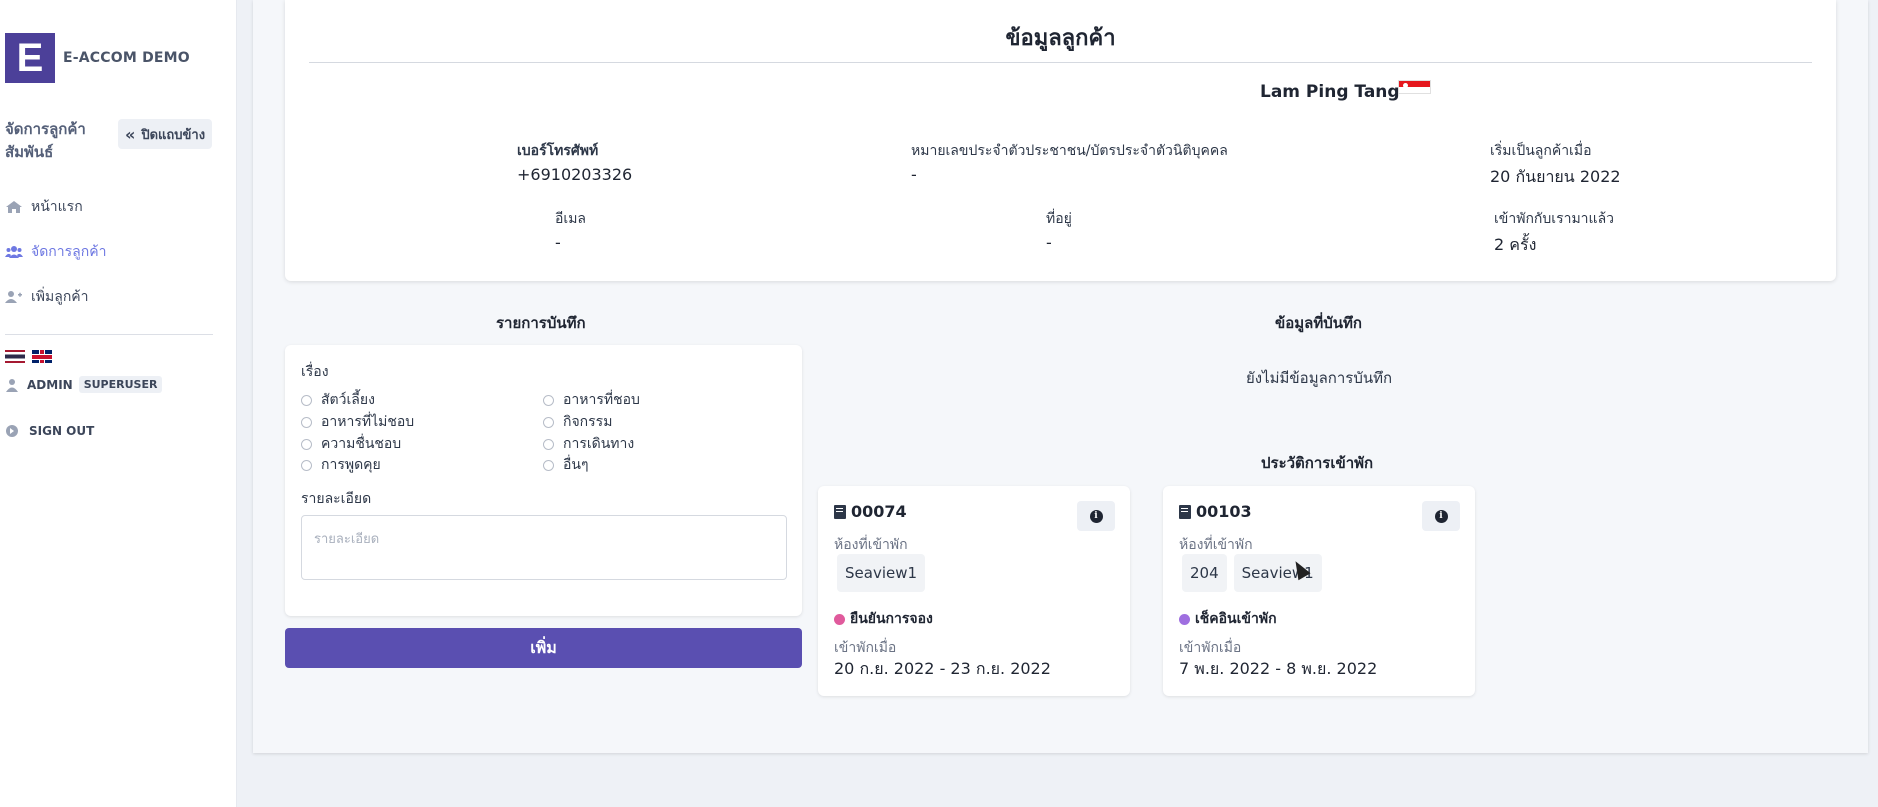 Image resolution: width=1878 pixels, height=807 pixels. Describe the element at coordinates (558, 151) in the screenshot. I see `phone-label: เบอร์โทรศัพท์` at that location.